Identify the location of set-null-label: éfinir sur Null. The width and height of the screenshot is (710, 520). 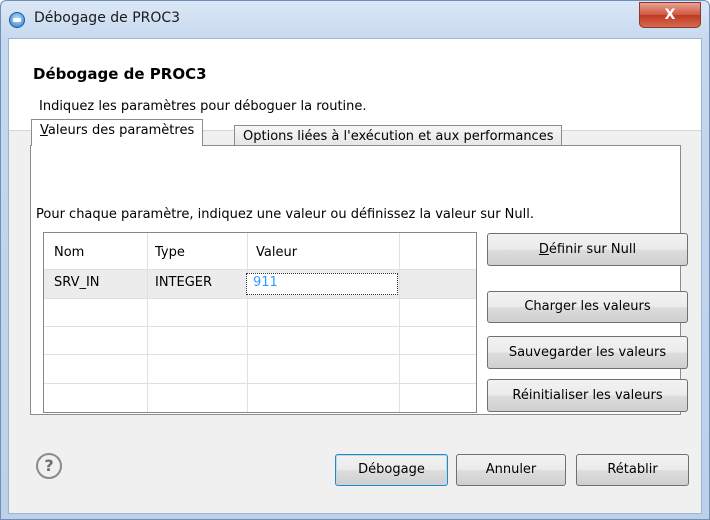
(592, 249).